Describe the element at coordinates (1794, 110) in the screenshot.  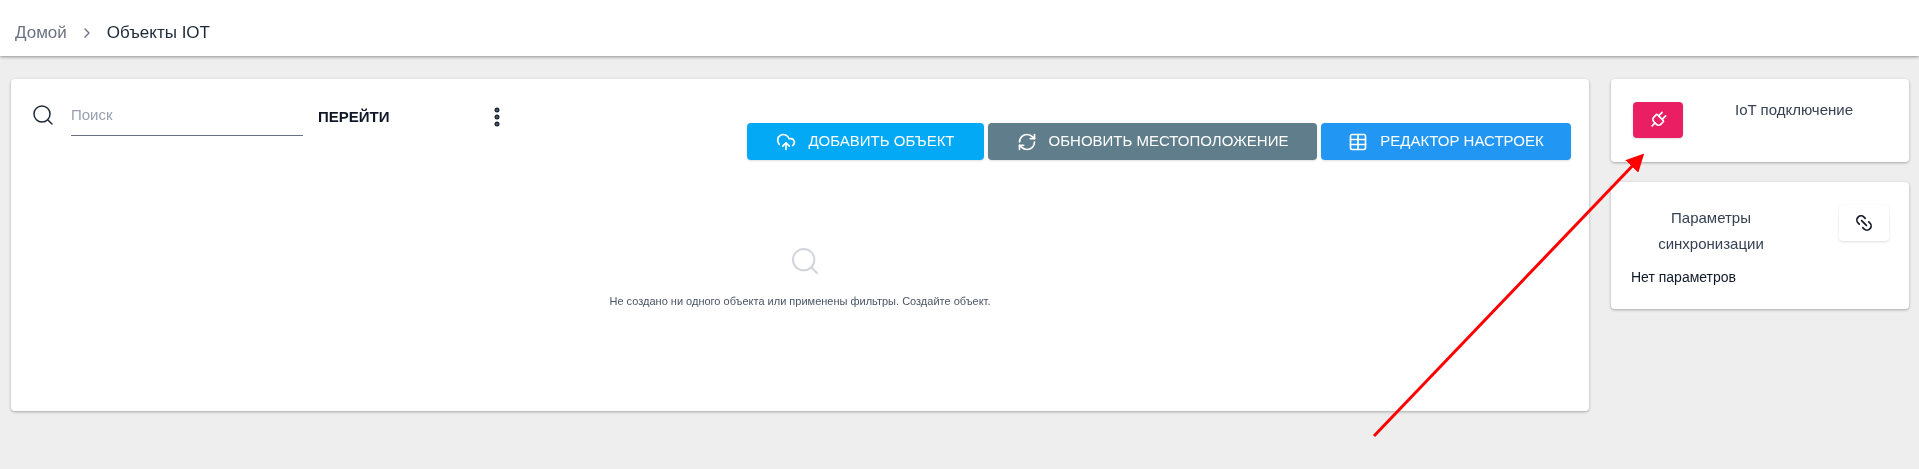
I see `iot-card-title: IoT подключение` at that location.